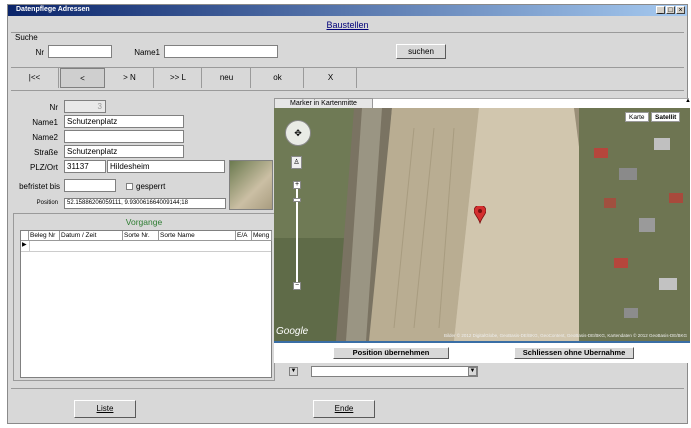 This screenshot has width=691, height=428. Describe the element at coordinates (297, 200) in the screenshot. I see `zoom-slider-handle` at that location.